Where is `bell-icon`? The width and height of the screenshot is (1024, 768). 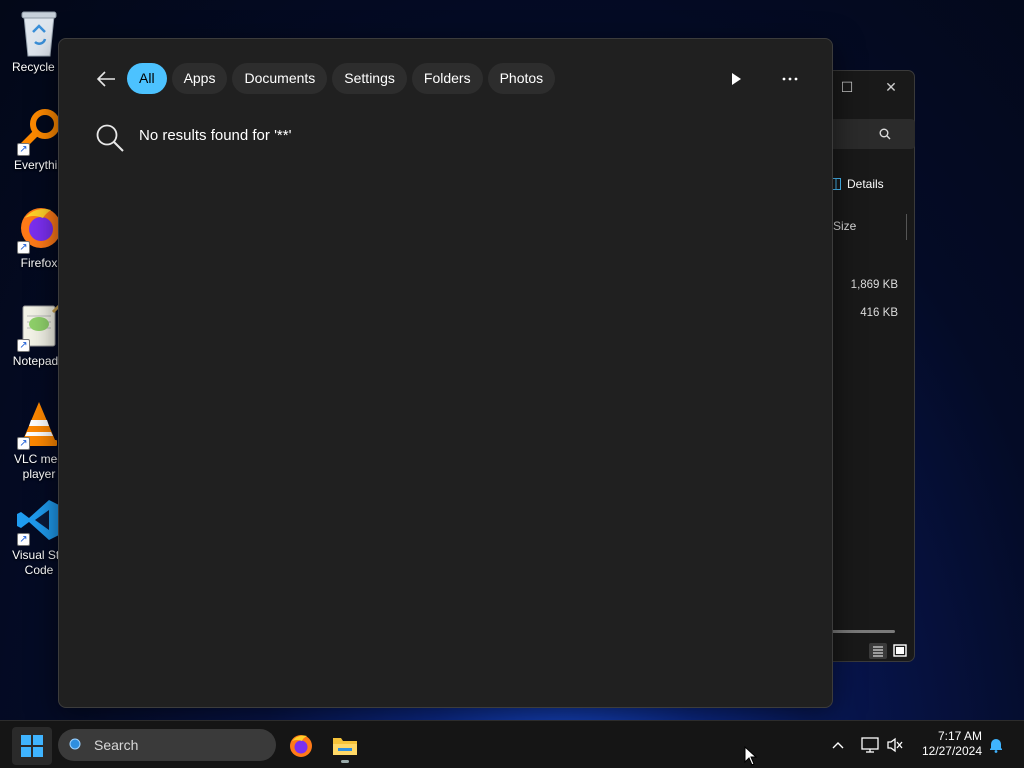
bell-icon is located at coordinates (996, 746).